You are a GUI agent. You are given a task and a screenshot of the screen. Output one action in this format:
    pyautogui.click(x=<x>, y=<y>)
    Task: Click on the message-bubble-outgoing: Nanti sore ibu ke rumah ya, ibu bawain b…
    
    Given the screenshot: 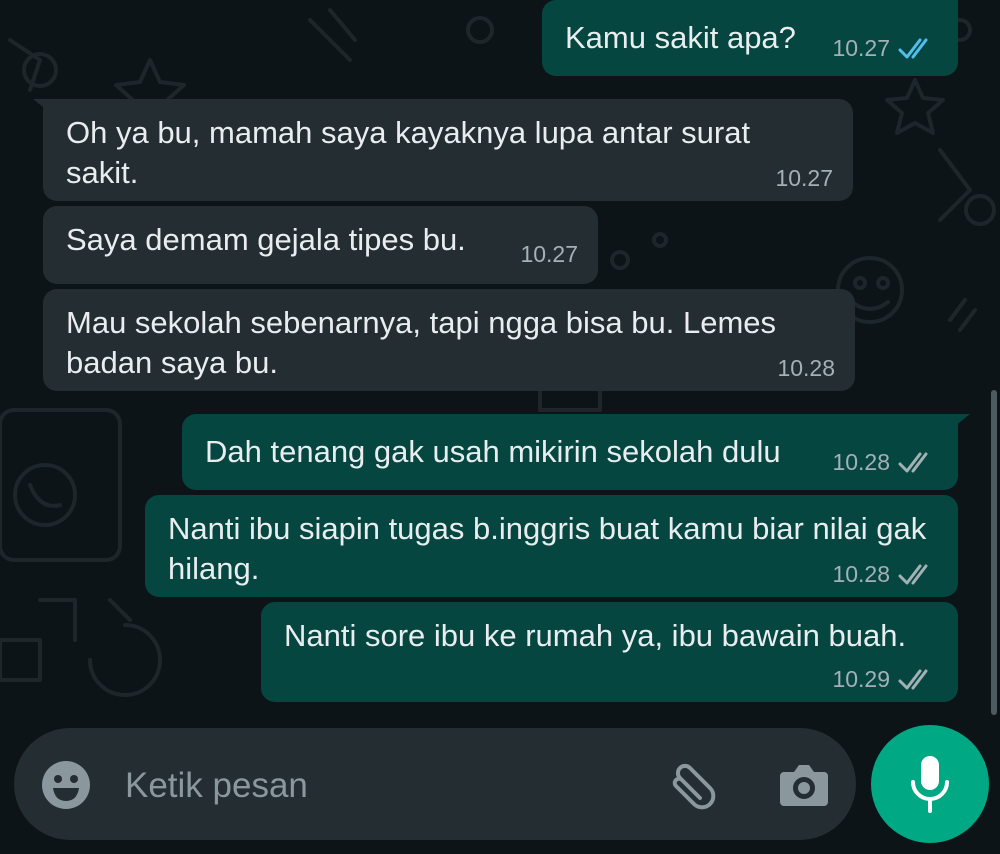 What is the action you would take?
    pyautogui.click(x=609, y=652)
    